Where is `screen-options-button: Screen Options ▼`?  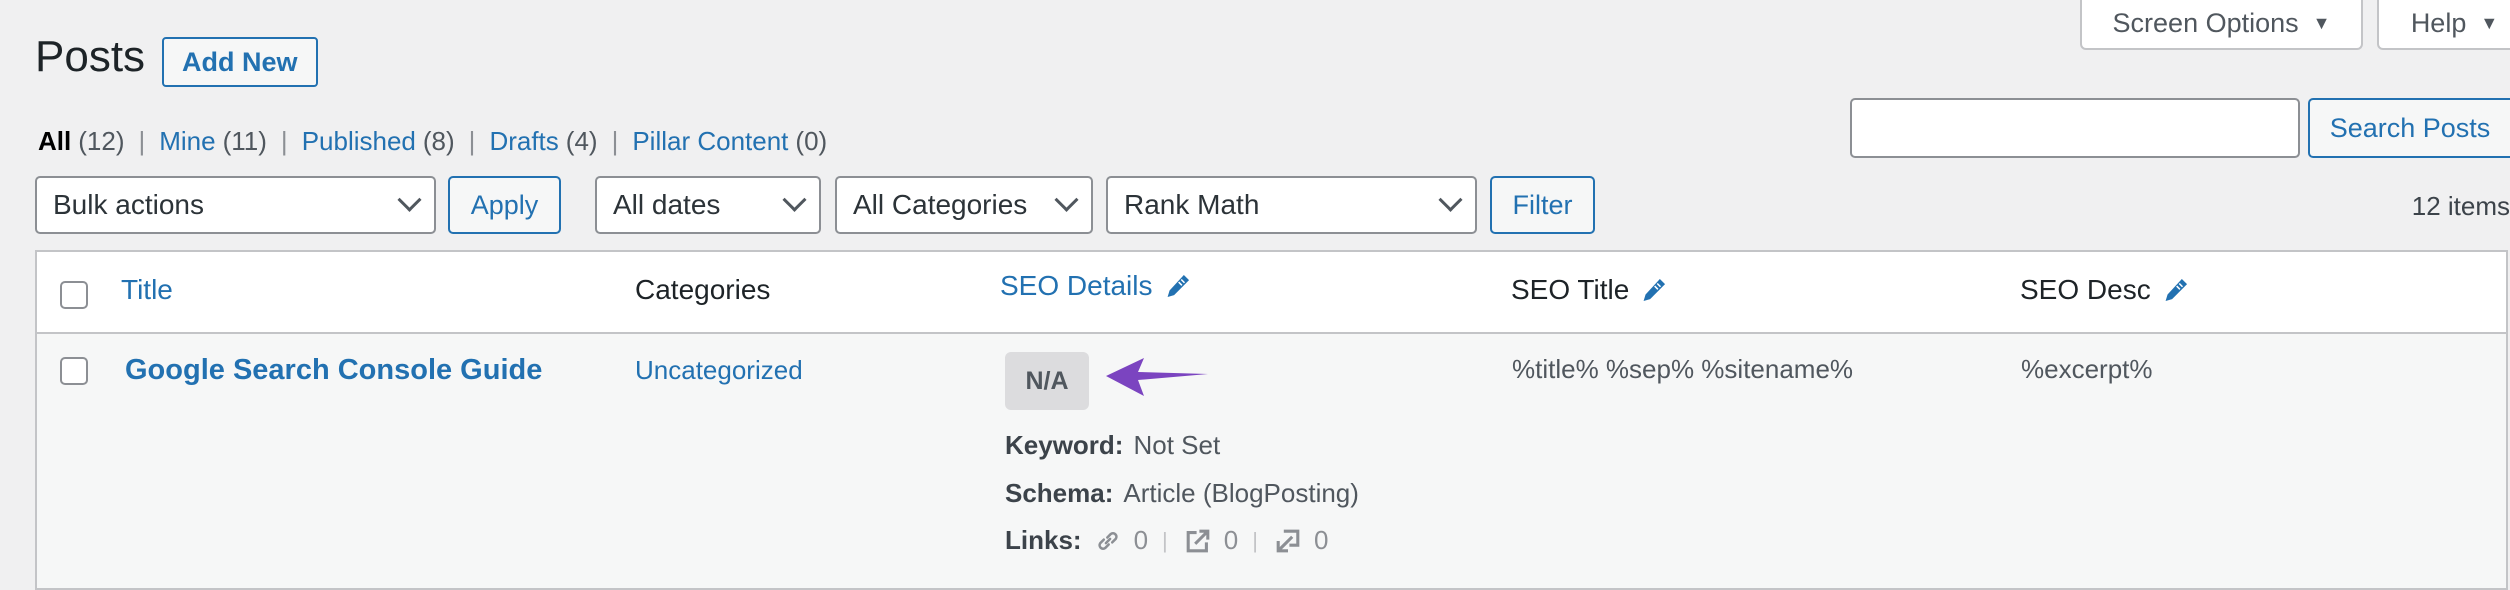
screen-options-button: Screen Options ▼ is located at coordinates (2221, 25).